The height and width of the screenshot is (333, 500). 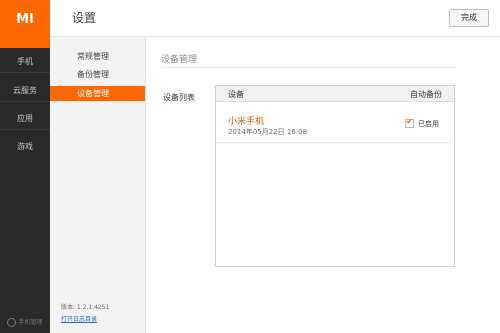 What do you see at coordinates (25, 24) in the screenshot?
I see `mi-logo: MI` at bounding box center [25, 24].